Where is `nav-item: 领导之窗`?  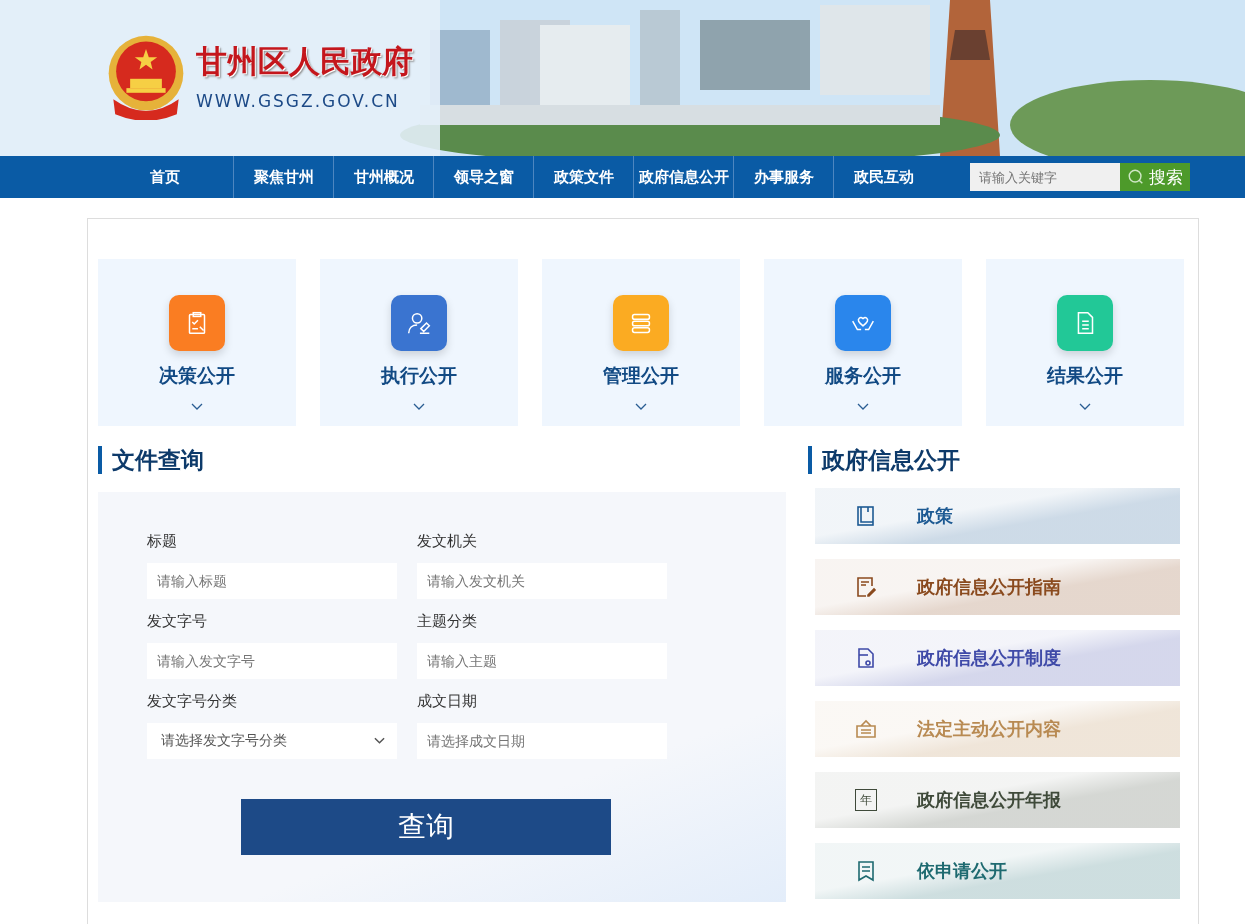
nav-item: 领导之窗 is located at coordinates (483, 177).